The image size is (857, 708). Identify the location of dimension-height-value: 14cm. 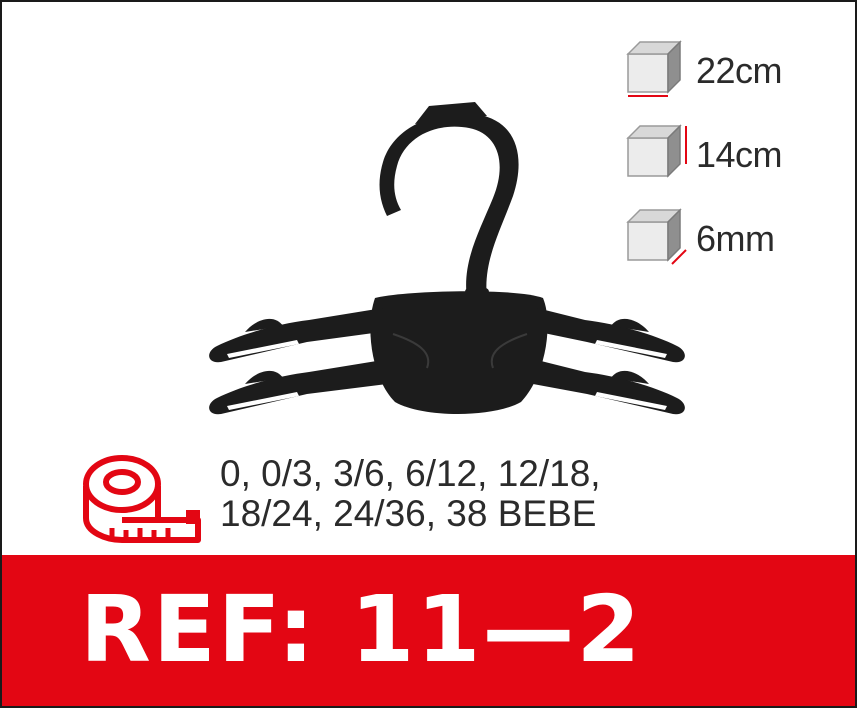
(739, 154).